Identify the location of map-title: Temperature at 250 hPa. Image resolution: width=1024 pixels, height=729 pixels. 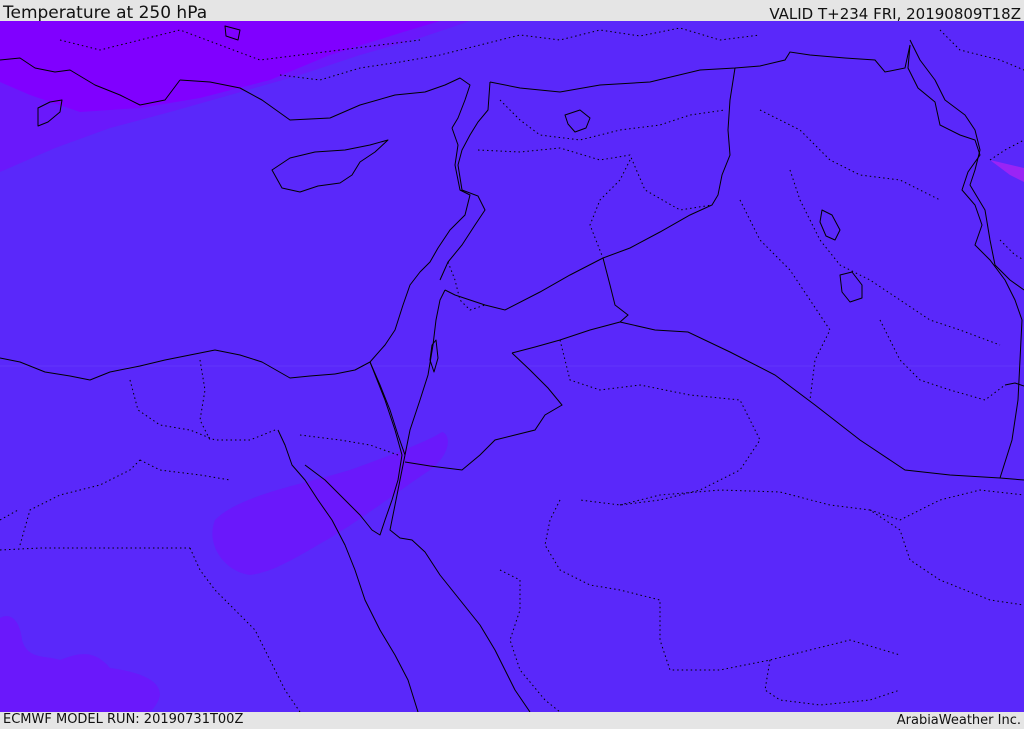
(105, 13).